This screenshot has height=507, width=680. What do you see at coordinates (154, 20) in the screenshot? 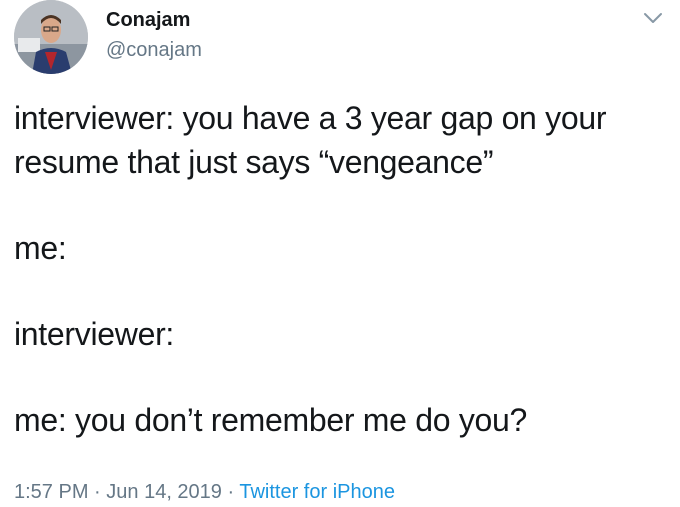
I see `display-name: Conajam` at bounding box center [154, 20].